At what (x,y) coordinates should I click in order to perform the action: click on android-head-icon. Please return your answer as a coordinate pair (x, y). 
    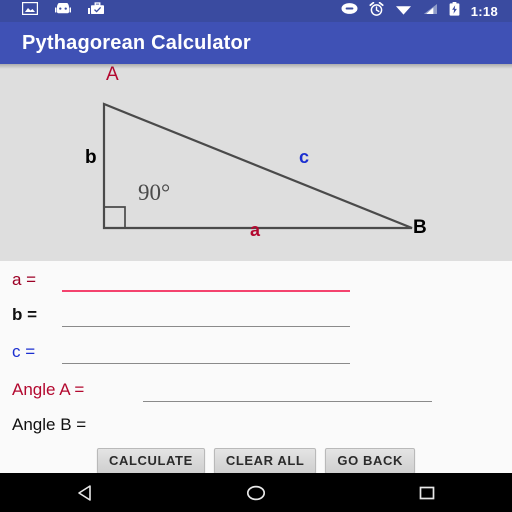
    Looking at the image, I should click on (63, 10).